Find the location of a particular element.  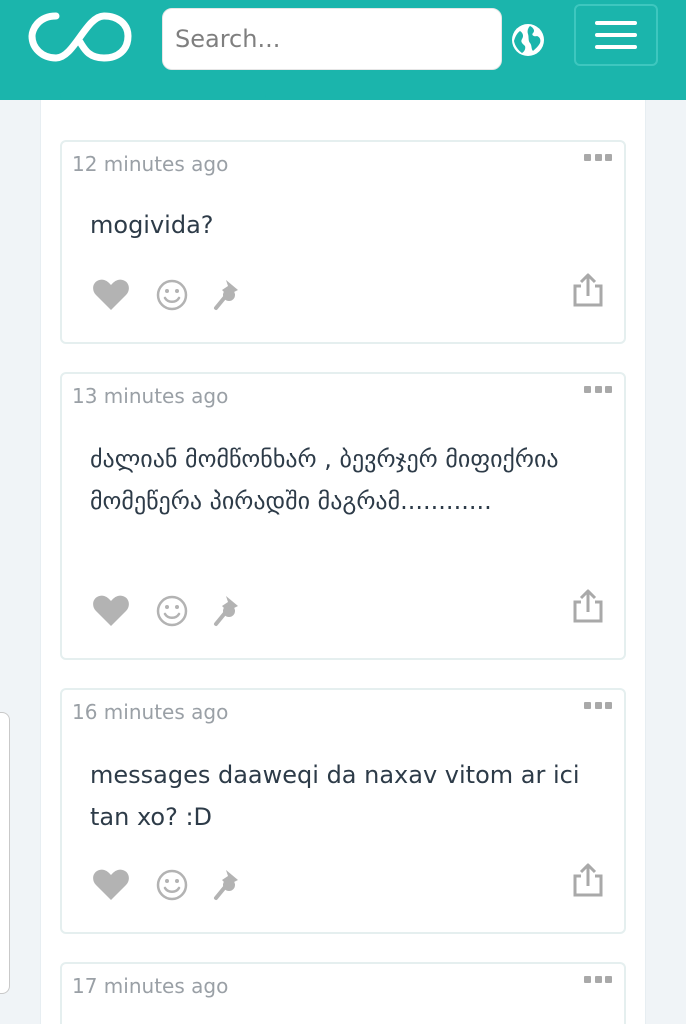

post-timestamp: 13 minutes ago is located at coordinates (150, 396).